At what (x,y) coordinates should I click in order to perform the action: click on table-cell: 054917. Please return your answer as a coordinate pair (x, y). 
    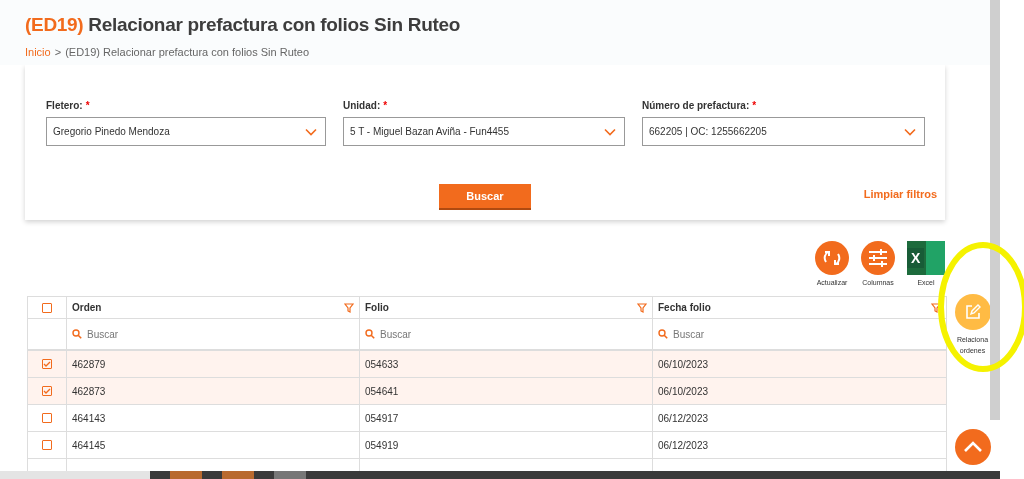
    Looking at the image, I should click on (382, 418).